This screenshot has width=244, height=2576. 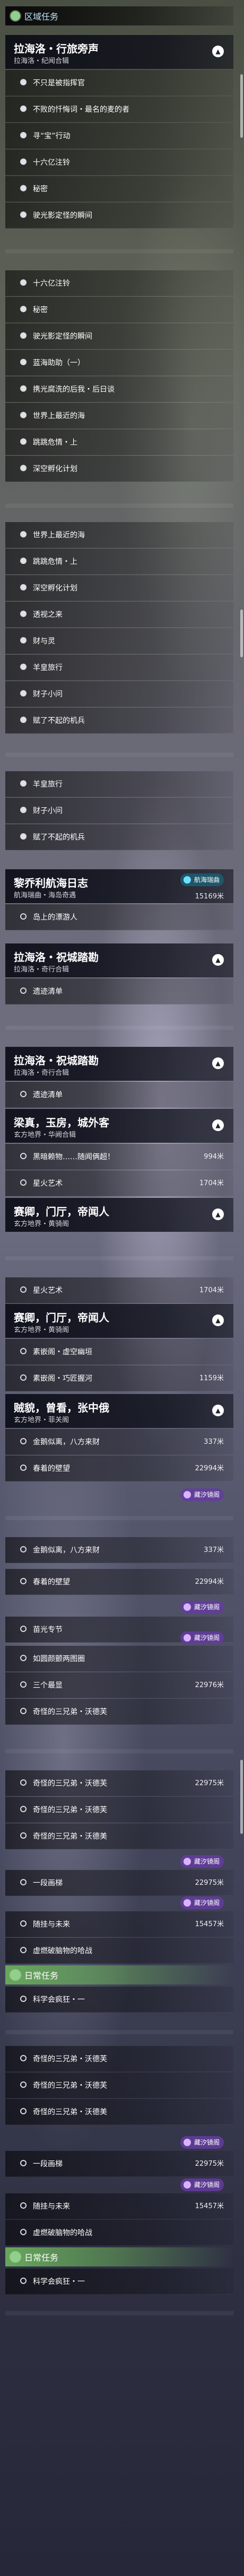 I want to click on list-item: 财与灵, so click(x=119, y=641).